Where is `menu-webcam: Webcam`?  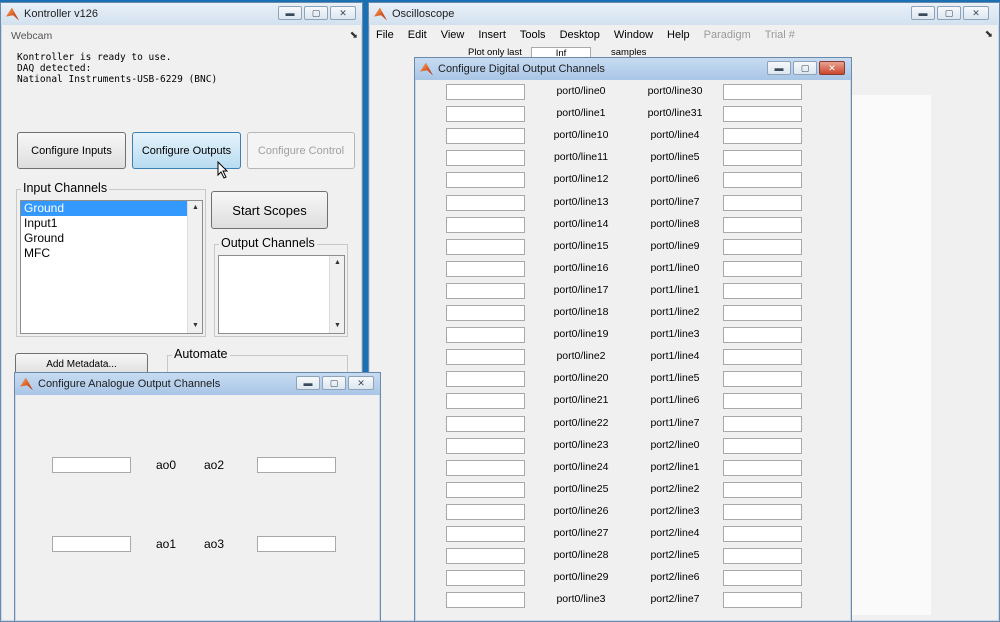 menu-webcam: Webcam is located at coordinates (31, 36).